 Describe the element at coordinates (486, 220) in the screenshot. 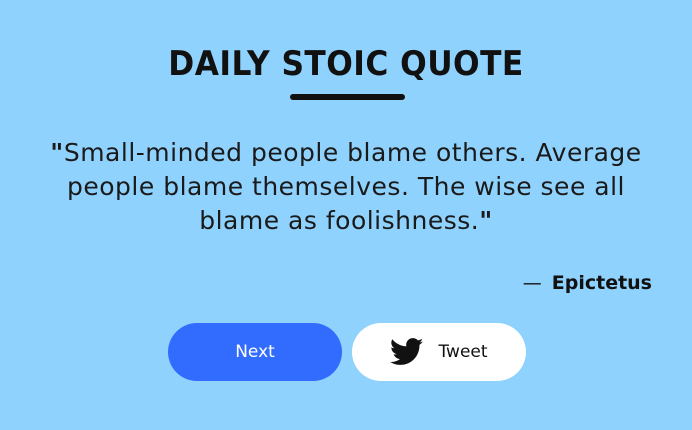

I see `quote-close-mark: "` at that location.